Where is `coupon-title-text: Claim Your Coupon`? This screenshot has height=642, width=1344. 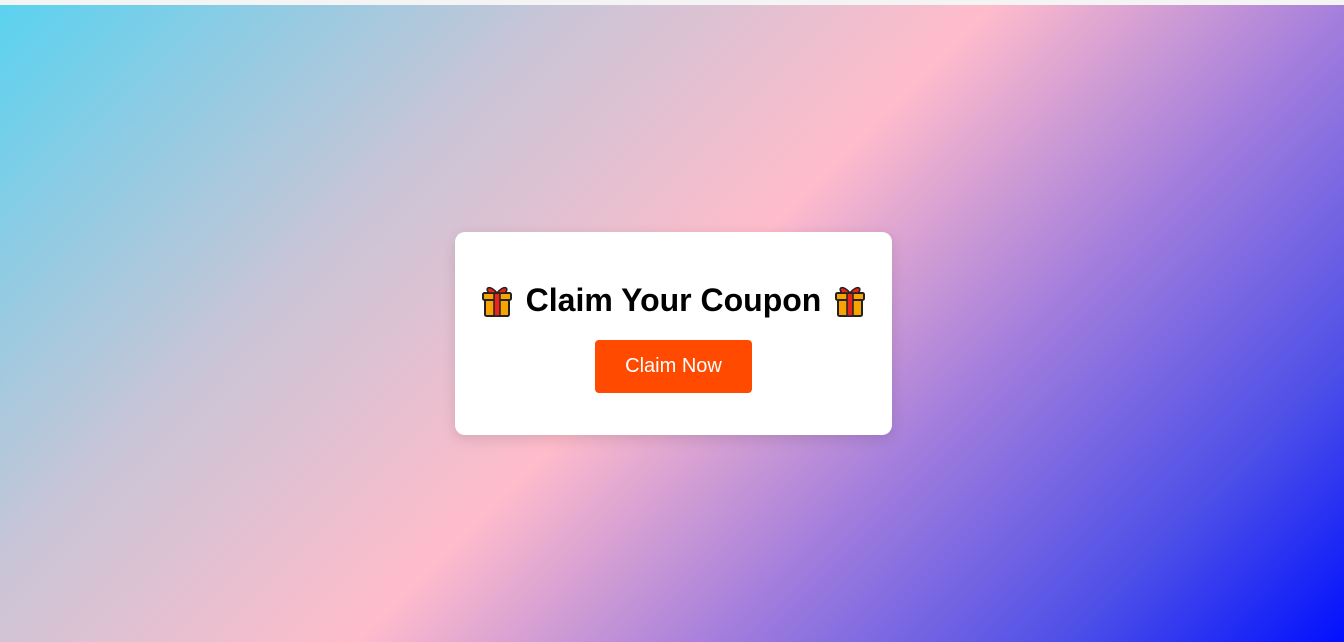
coupon-title-text: Claim Your Coupon is located at coordinates (673, 300).